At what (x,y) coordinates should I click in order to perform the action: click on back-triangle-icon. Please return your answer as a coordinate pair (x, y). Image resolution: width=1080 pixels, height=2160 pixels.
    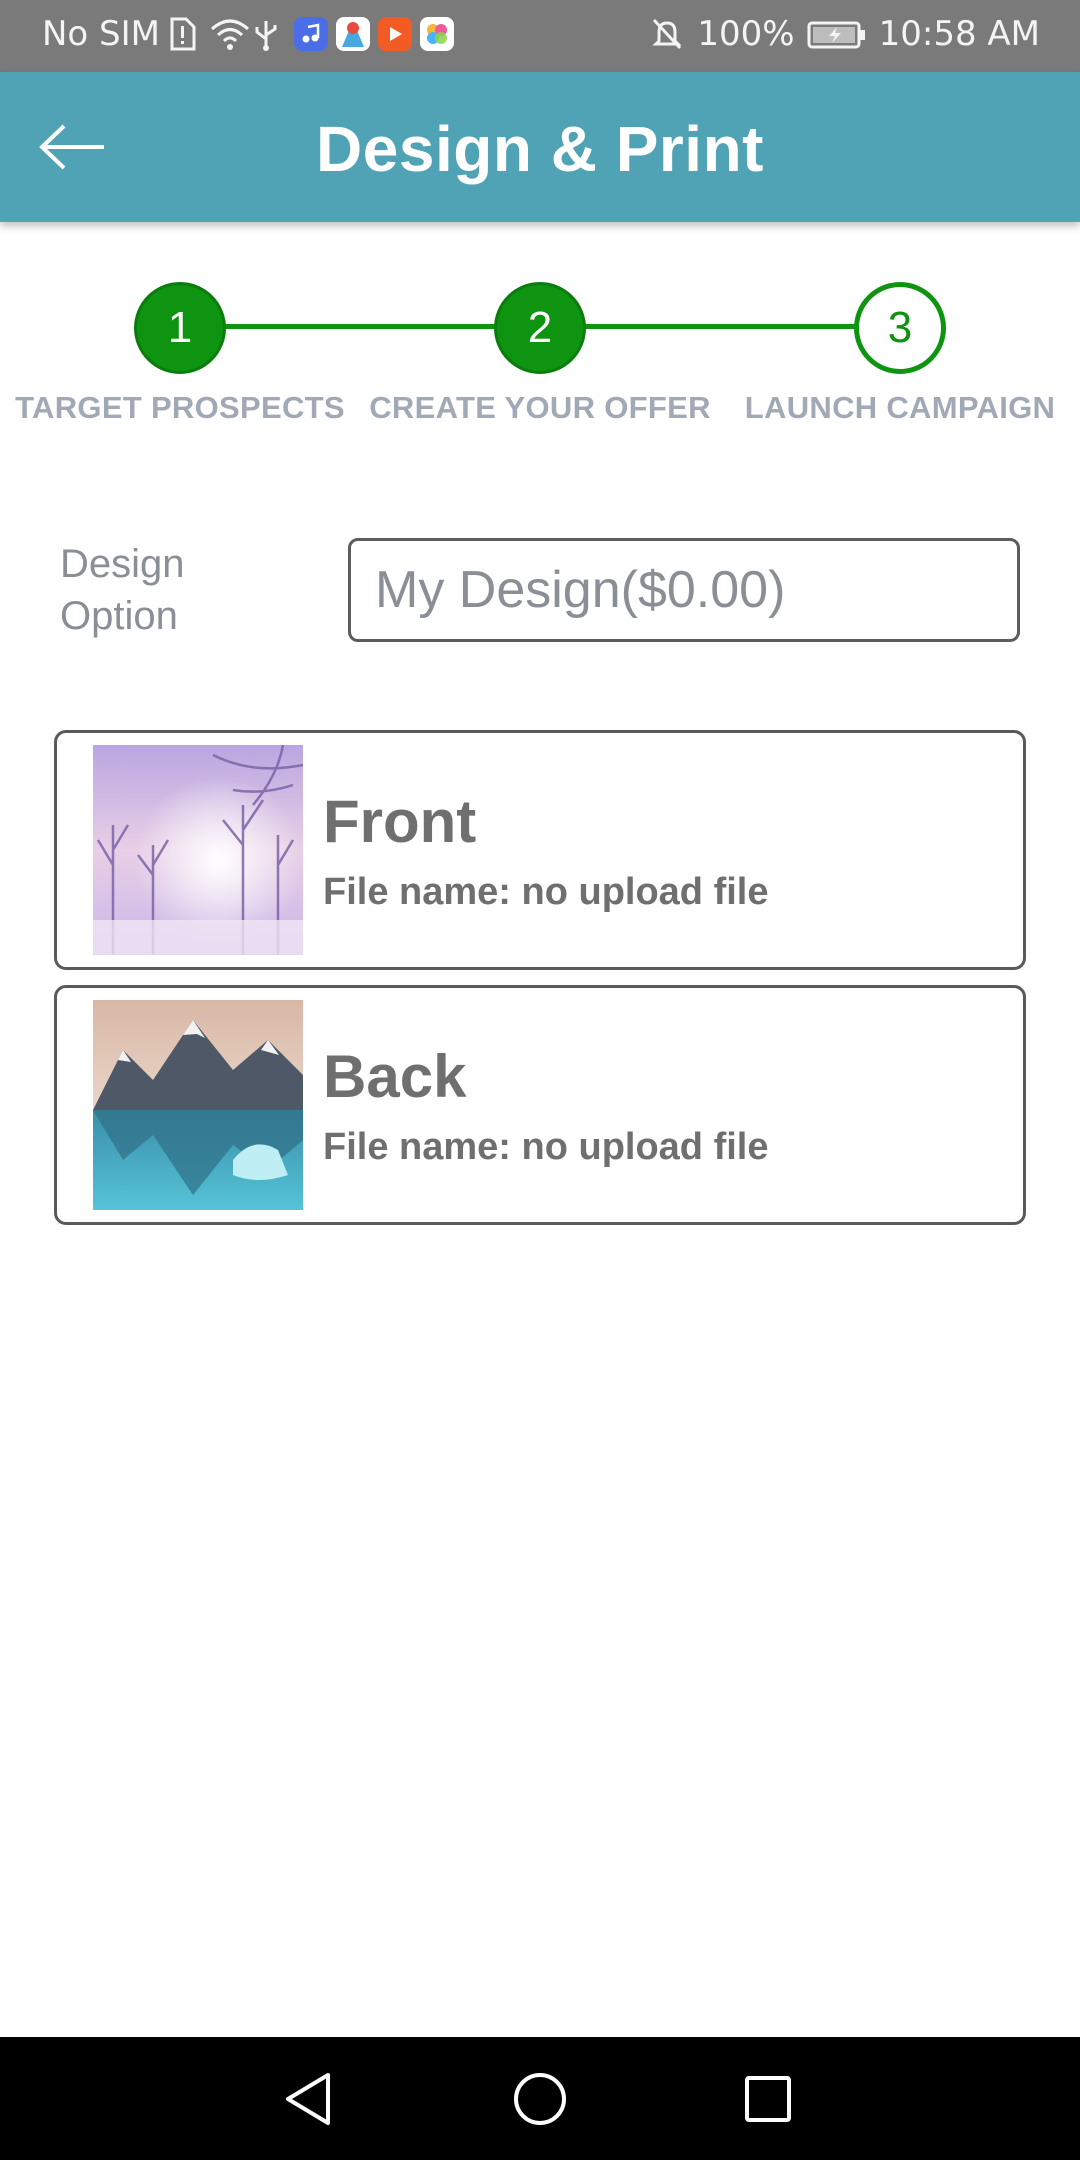
    Looking at the image, I should click on (308, 2099).